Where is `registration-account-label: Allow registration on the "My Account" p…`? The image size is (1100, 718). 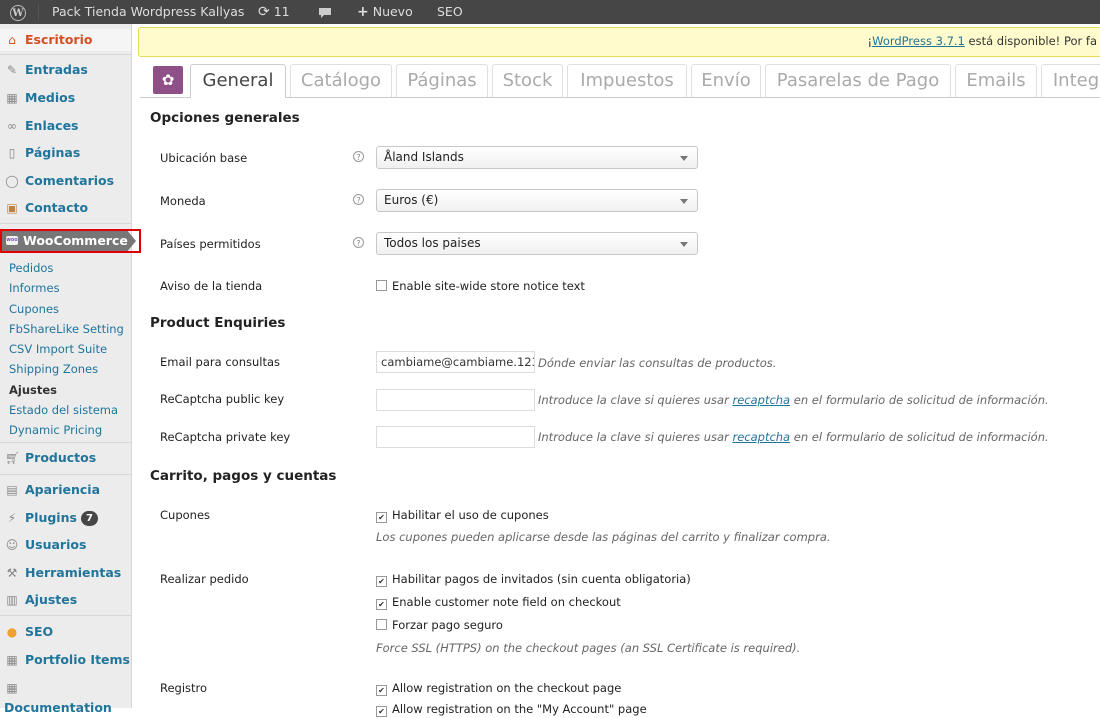
registration-account-label: Allow registration on the "My Account" p… is located at coordinates (519, 709).